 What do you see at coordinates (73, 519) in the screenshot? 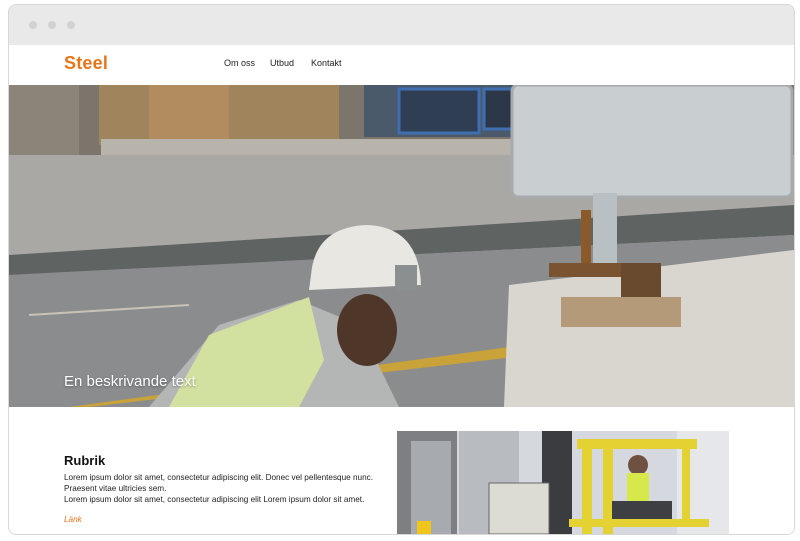
I see `section-link: Länk` at bounding box center [73, 519].